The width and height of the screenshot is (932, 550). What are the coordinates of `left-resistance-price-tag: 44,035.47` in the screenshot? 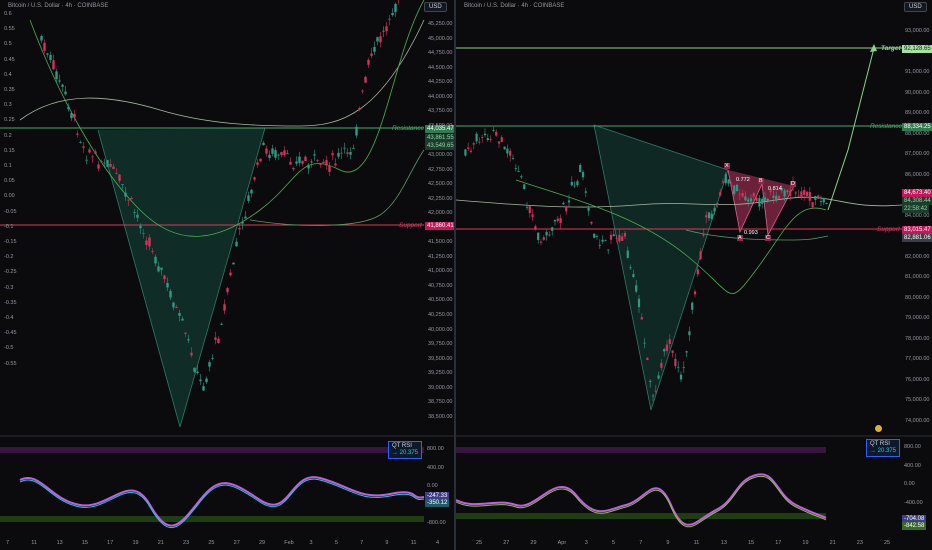 It's located at (439, 129).